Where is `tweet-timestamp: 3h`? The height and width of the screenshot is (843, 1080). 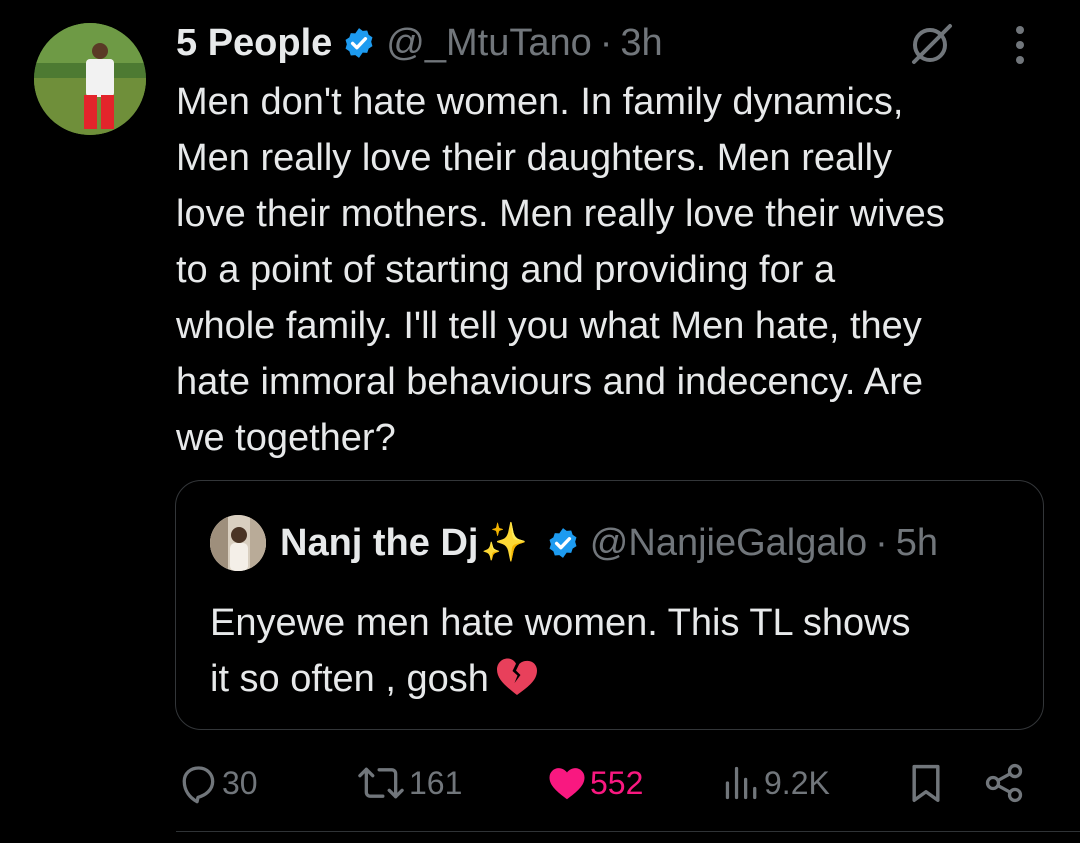 tweet-timestamp: 3h is located at coordinates (641, 43).